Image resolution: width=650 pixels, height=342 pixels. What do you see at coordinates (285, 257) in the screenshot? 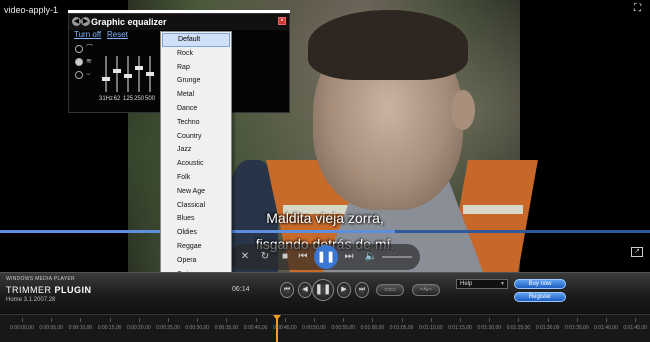
I see `stop-icon: ■` at bounding box center [285, 257].